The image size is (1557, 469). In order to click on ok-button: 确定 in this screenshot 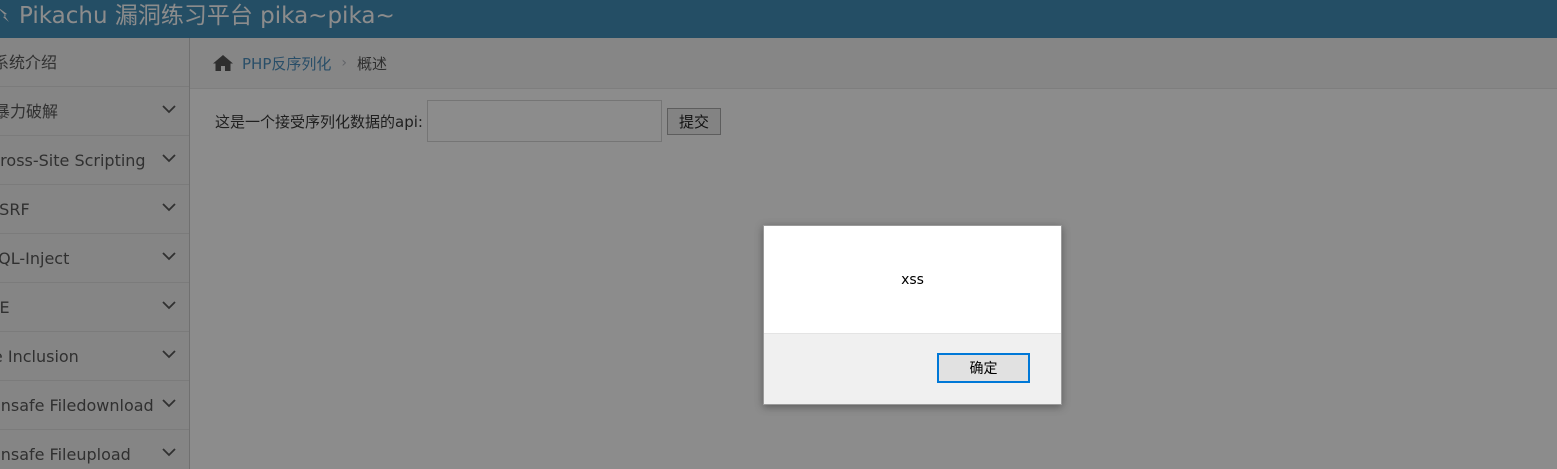, I will do `click(983, 368)`.